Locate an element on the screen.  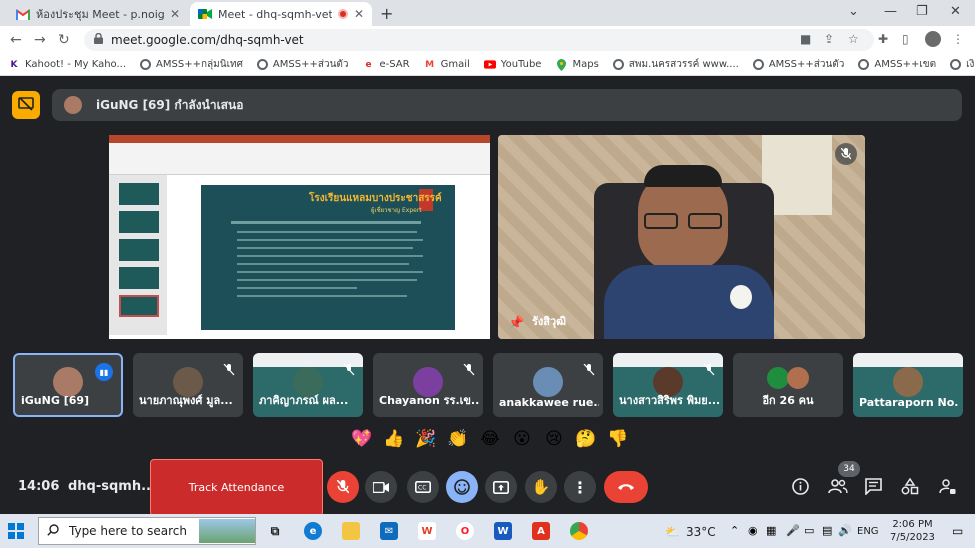
mic-off-icon is located at coordinates (846, 154).